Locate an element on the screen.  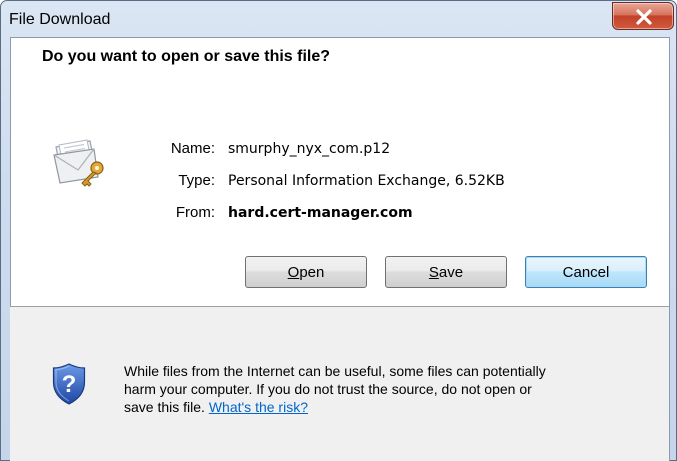
whats-the-risk-link: What's the risk? is located at coordinates (258, 407).